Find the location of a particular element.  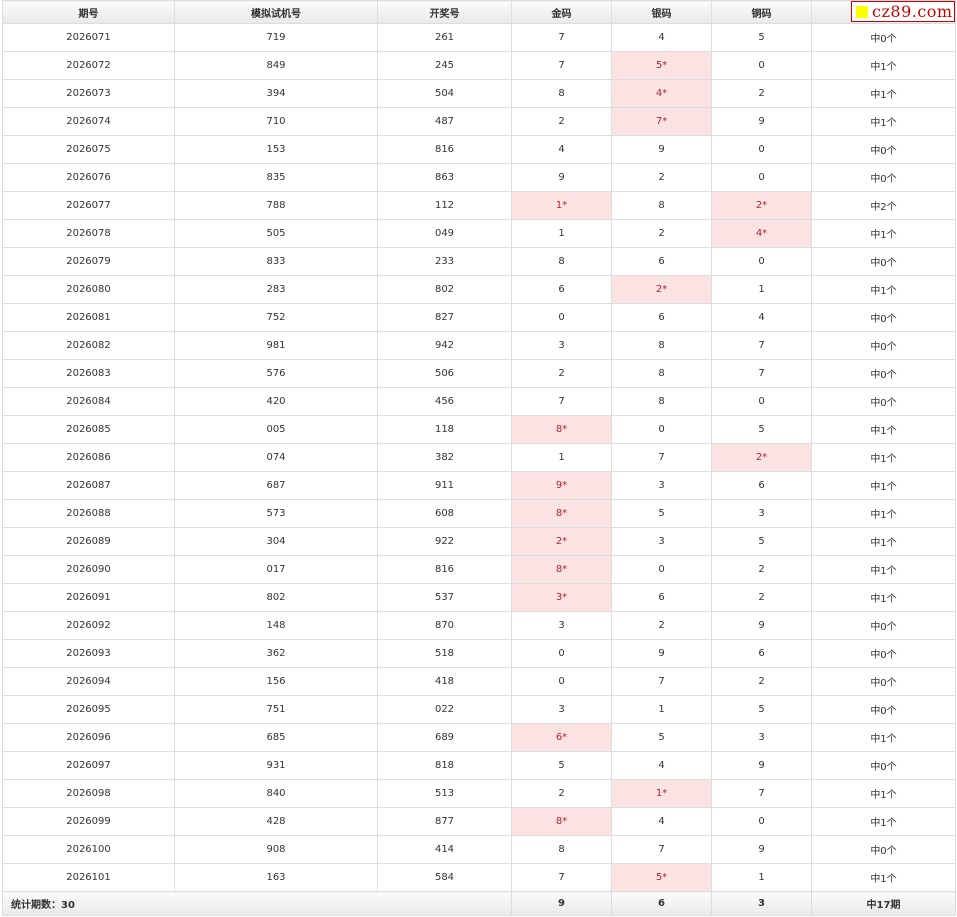

table-row: 2026097 931 818 5 4 9 中0个 is located at coordinates (479, 765).